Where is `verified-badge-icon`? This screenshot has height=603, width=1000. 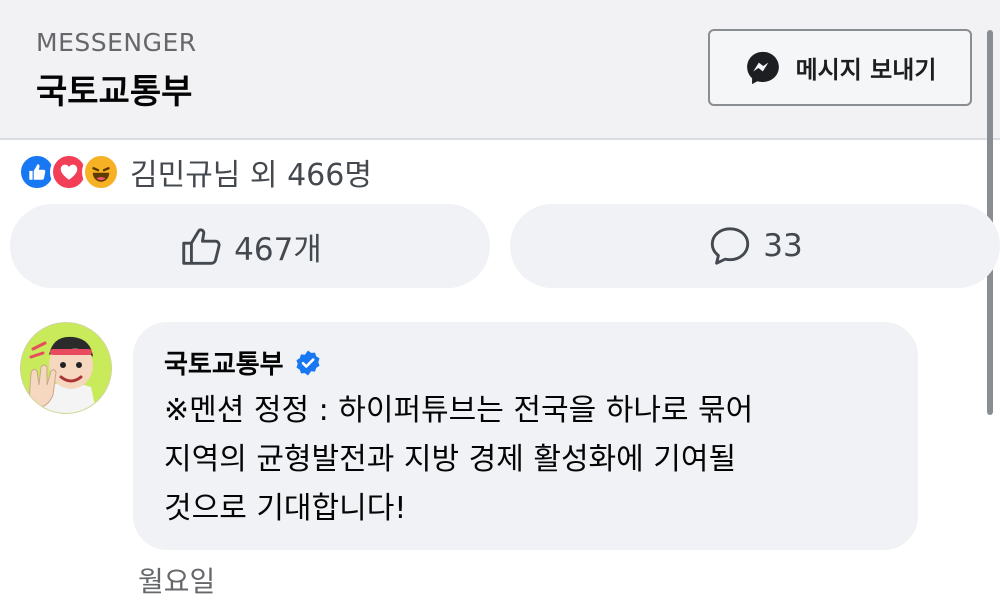 verified-badge-icon is located at coordinates (308, 362).